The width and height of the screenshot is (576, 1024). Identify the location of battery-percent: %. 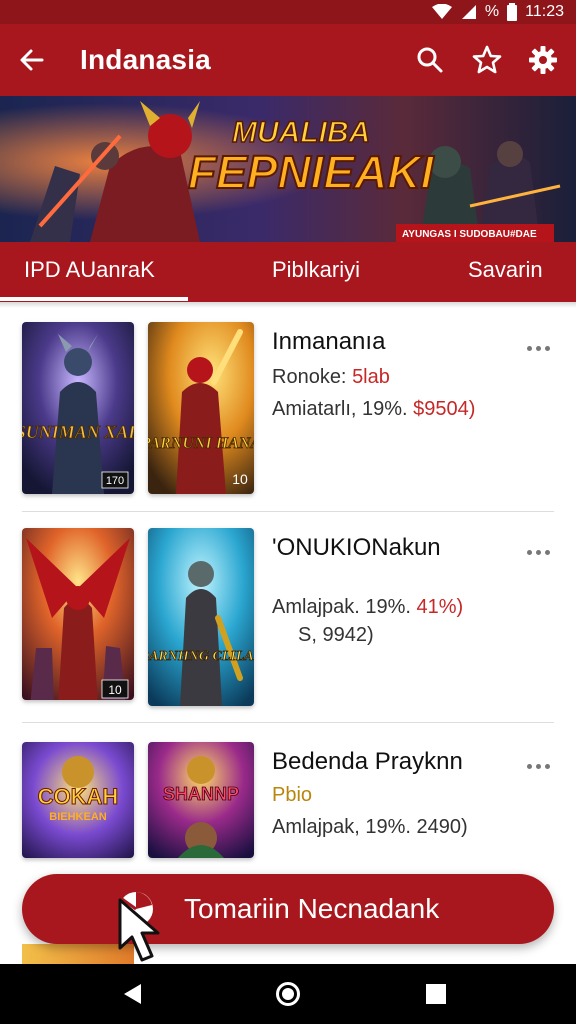
(492, 11).